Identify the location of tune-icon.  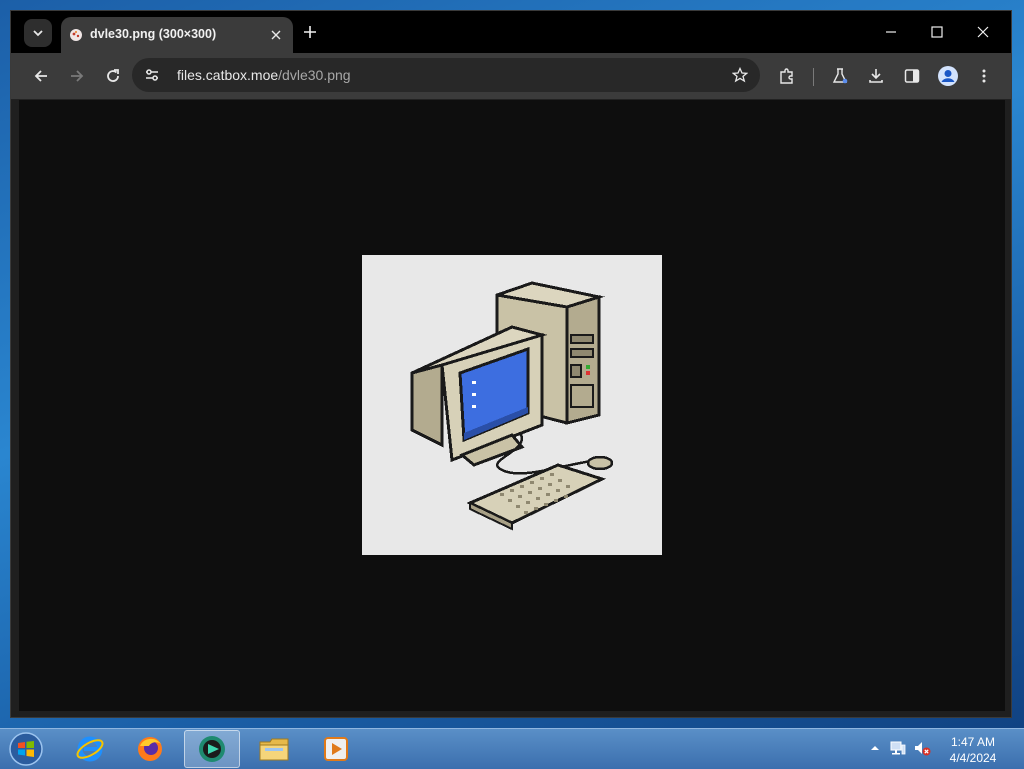
(152, 75).